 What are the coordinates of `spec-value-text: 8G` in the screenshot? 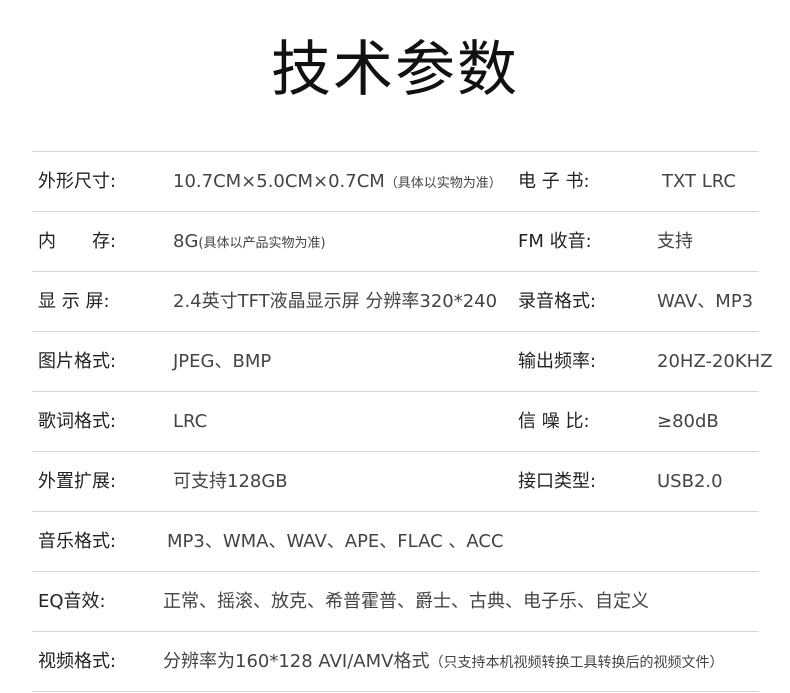 It's located at (186, 241).